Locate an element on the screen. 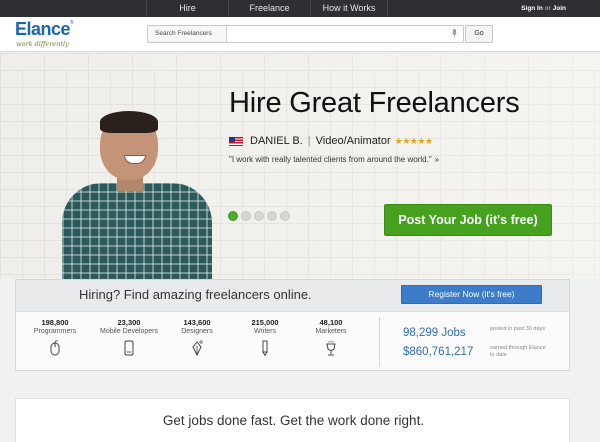 The height and width of the screenshot is (442, 600). logo-tagline: work differently is located at coordinates (42, 44).